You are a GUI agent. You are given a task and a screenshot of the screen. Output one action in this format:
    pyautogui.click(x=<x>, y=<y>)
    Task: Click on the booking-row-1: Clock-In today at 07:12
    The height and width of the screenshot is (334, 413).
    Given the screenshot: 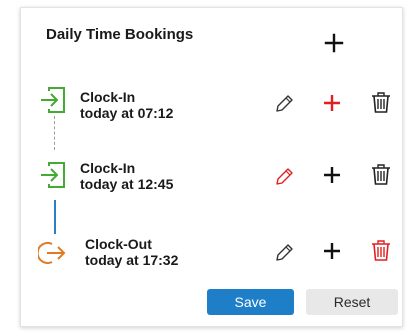 What is the action you would take?
    pyautogui.click(x=126, y=105)
    